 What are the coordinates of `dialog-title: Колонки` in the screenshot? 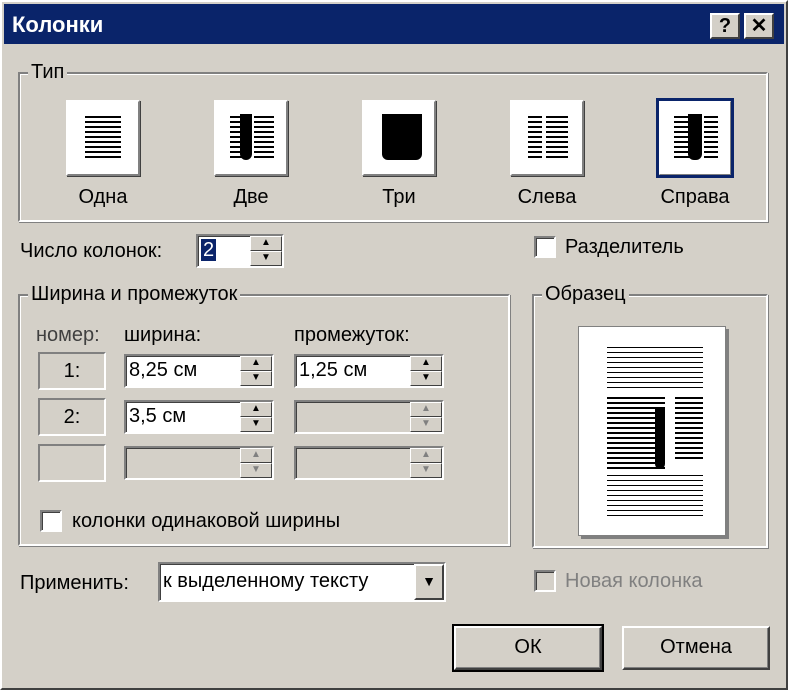 It's located at (58, 24).